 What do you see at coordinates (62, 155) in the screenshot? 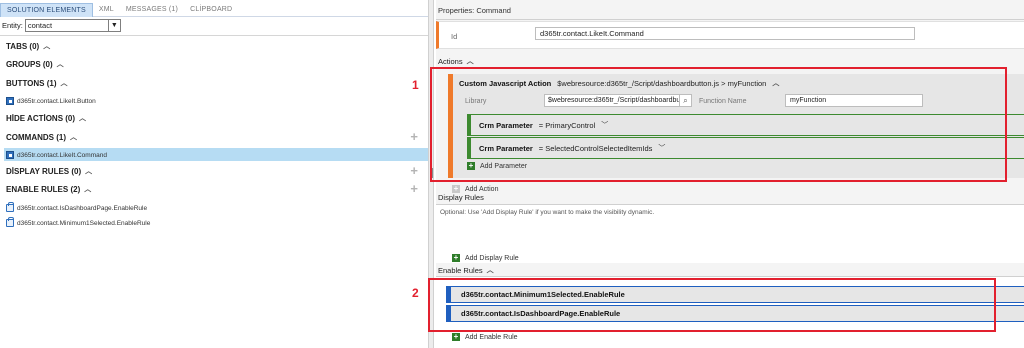
I see `command-item-label: d365tr.contact.LikeIt.Command` at bounding box center [62, 155].